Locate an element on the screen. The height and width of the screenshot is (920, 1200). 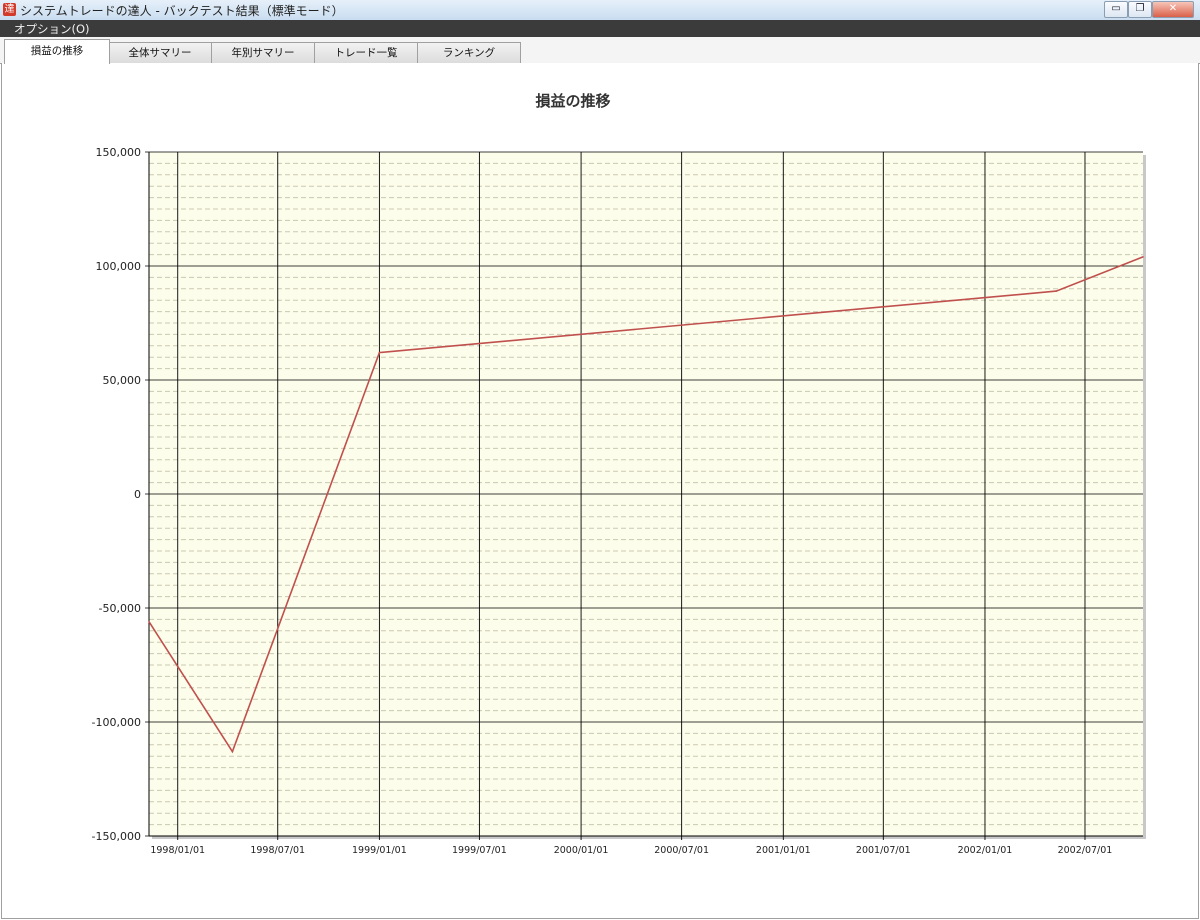
x-tick-label: 1998/01/01 is located at coordinates (177, 850).